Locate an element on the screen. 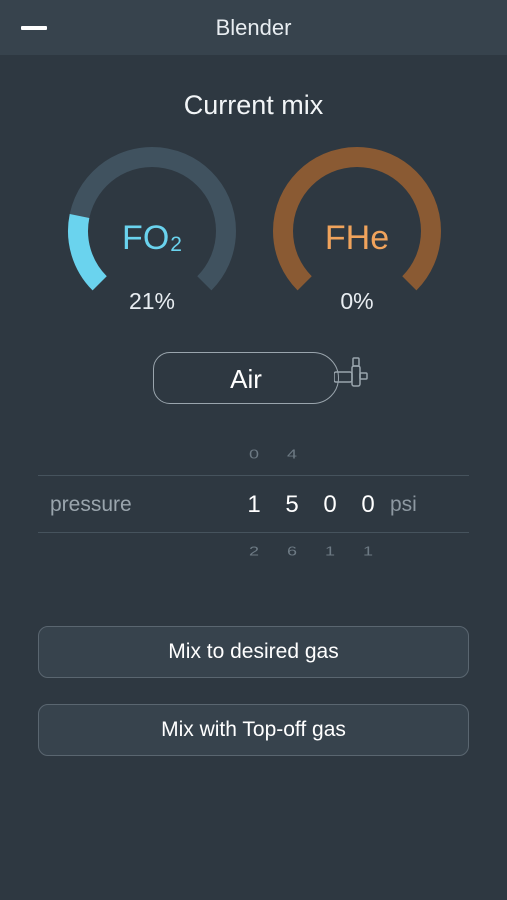  pressure-digit-ones: 0 1 is located at coordinates (368, 495).